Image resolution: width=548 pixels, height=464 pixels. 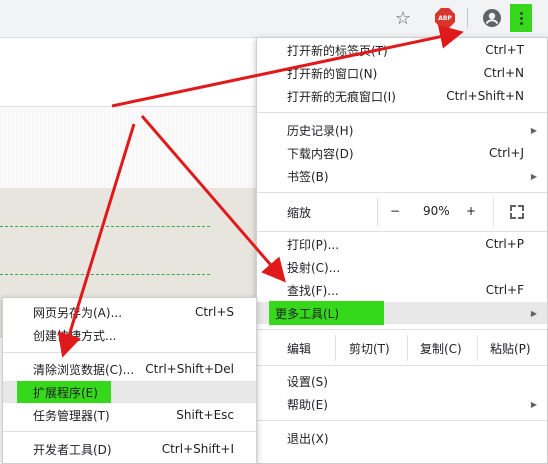 I want to click on menu-item-help: 帮助(E) ▶, so click(x=402, y=404).